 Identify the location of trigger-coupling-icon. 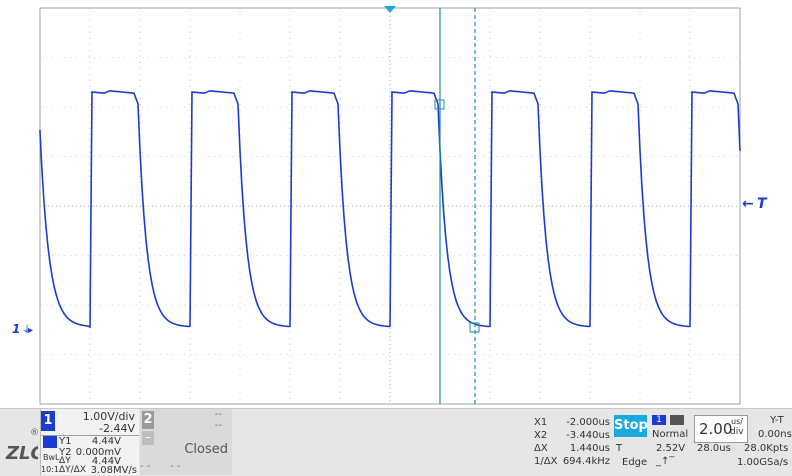
(677, 420).